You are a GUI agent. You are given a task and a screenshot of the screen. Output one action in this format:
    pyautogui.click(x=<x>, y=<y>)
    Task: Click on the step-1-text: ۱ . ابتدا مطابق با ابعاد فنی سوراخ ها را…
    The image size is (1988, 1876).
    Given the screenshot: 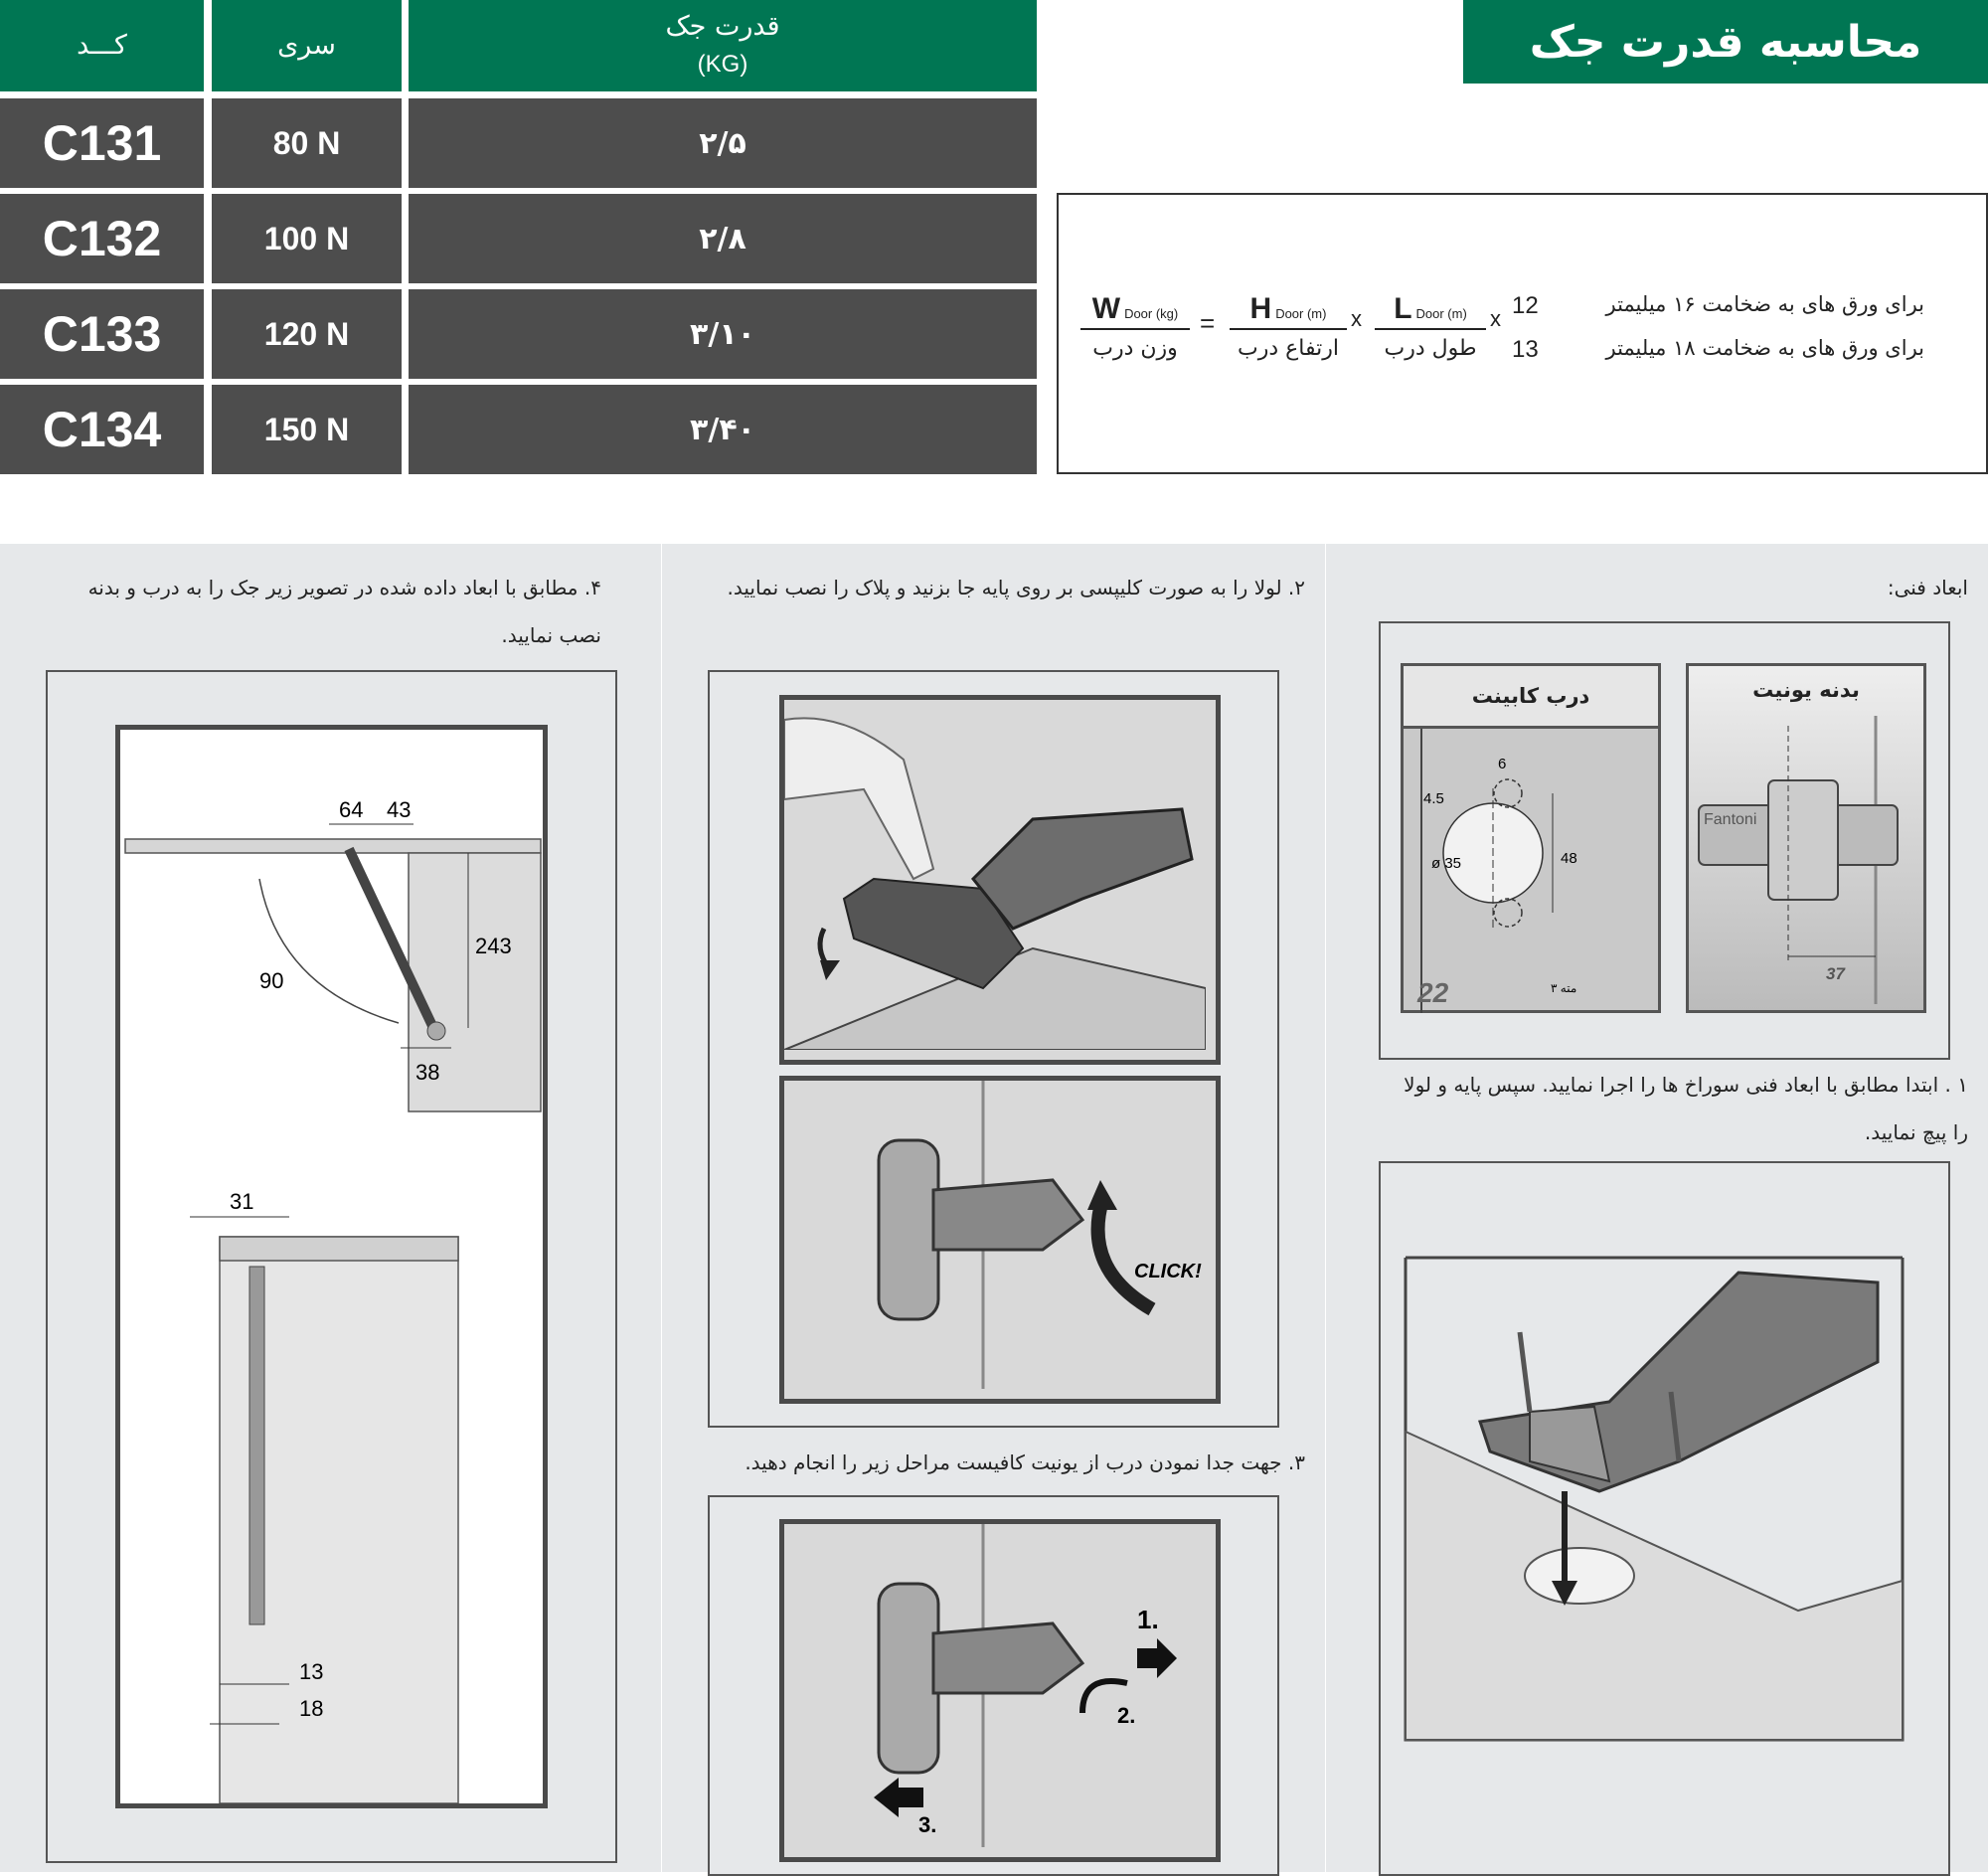 What is the action you would take?
    pyautogui.click(x=1686, y=1108)
    